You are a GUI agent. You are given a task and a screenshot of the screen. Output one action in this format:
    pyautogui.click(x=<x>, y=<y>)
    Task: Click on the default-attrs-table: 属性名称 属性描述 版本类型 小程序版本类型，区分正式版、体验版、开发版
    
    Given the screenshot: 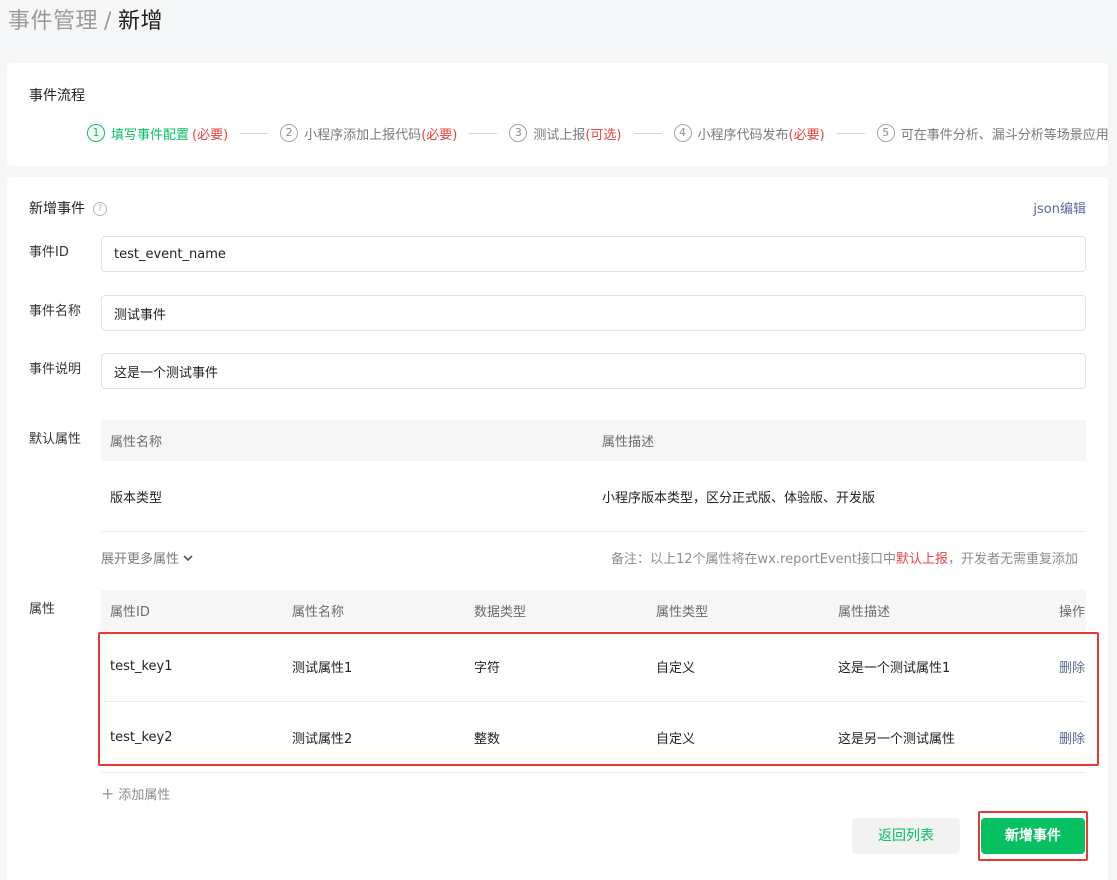 What is the action you would take?
    pyautogui.click(x=593, y=476)
    